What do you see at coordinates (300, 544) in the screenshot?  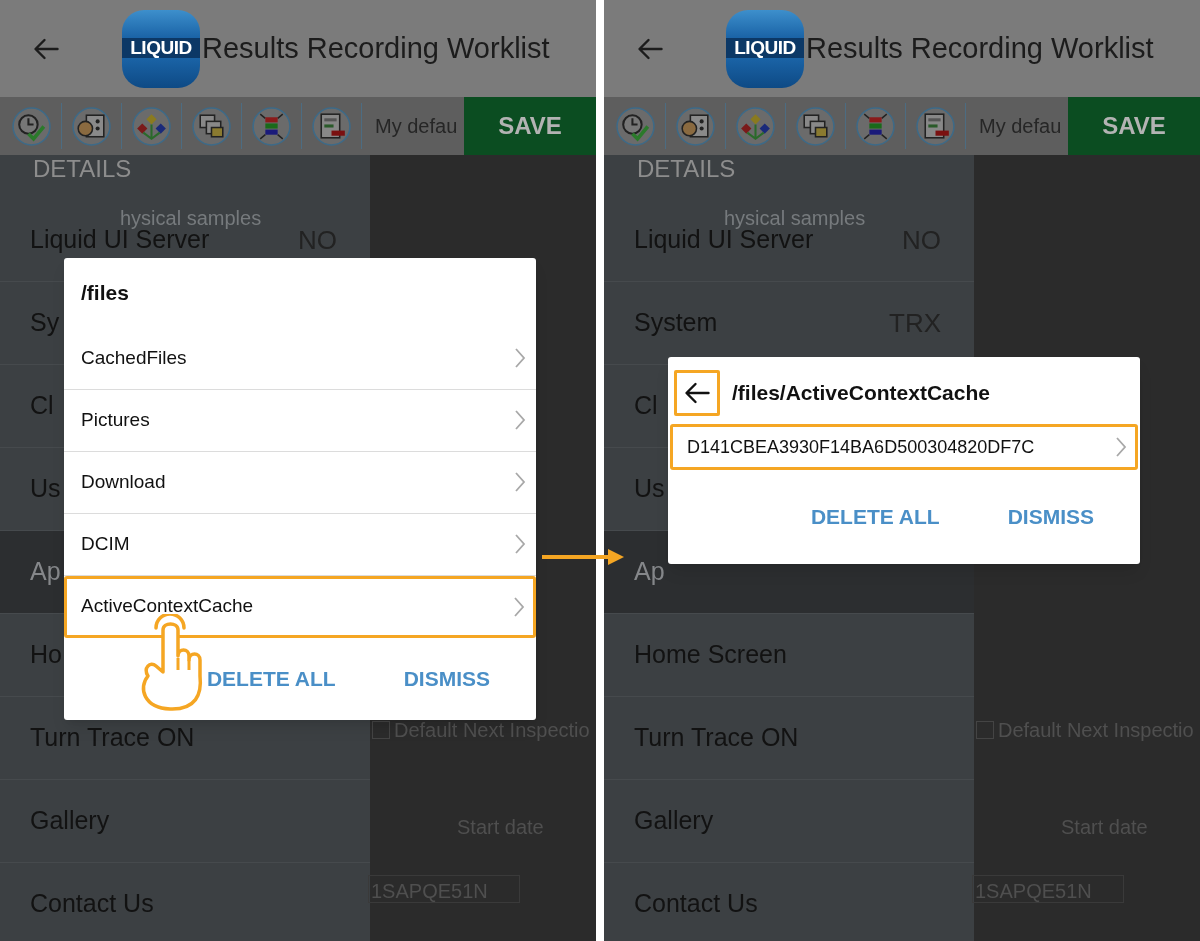 I see `folder-item: DCIM` at bounding box center [300, 544].